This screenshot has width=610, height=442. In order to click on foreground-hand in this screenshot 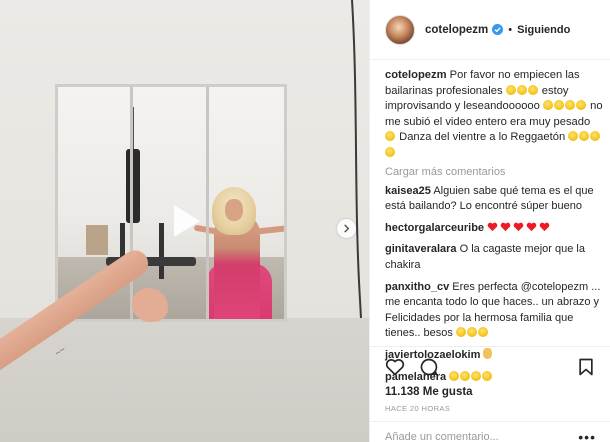, I will do `click(150, 305)`.